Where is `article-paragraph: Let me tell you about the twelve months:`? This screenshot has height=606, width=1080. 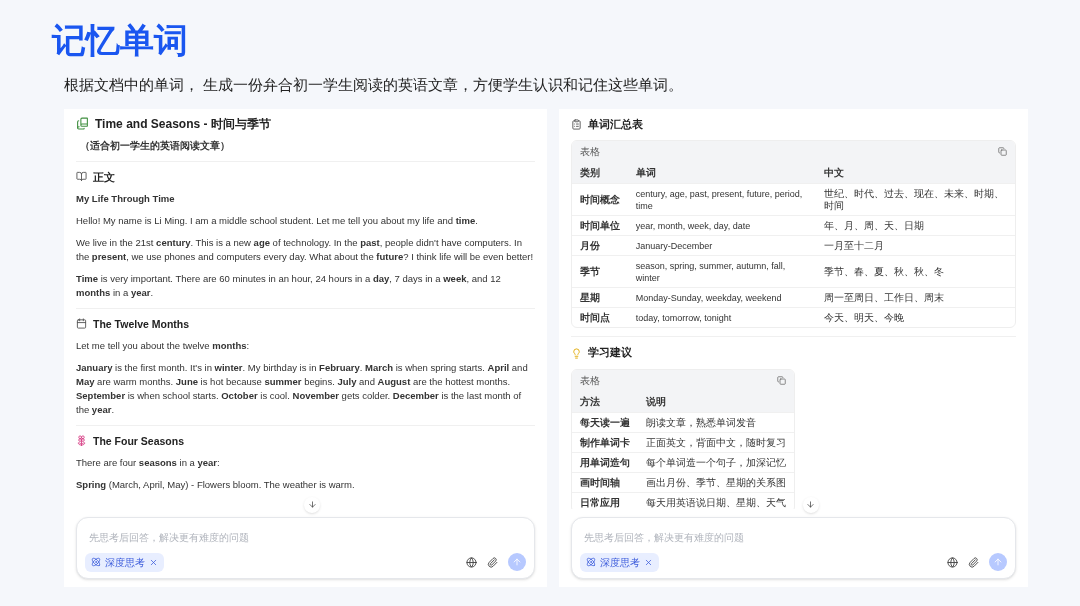 article-paragraph: Let me tell you about the twelve months: is located at coordinates (163, 345).